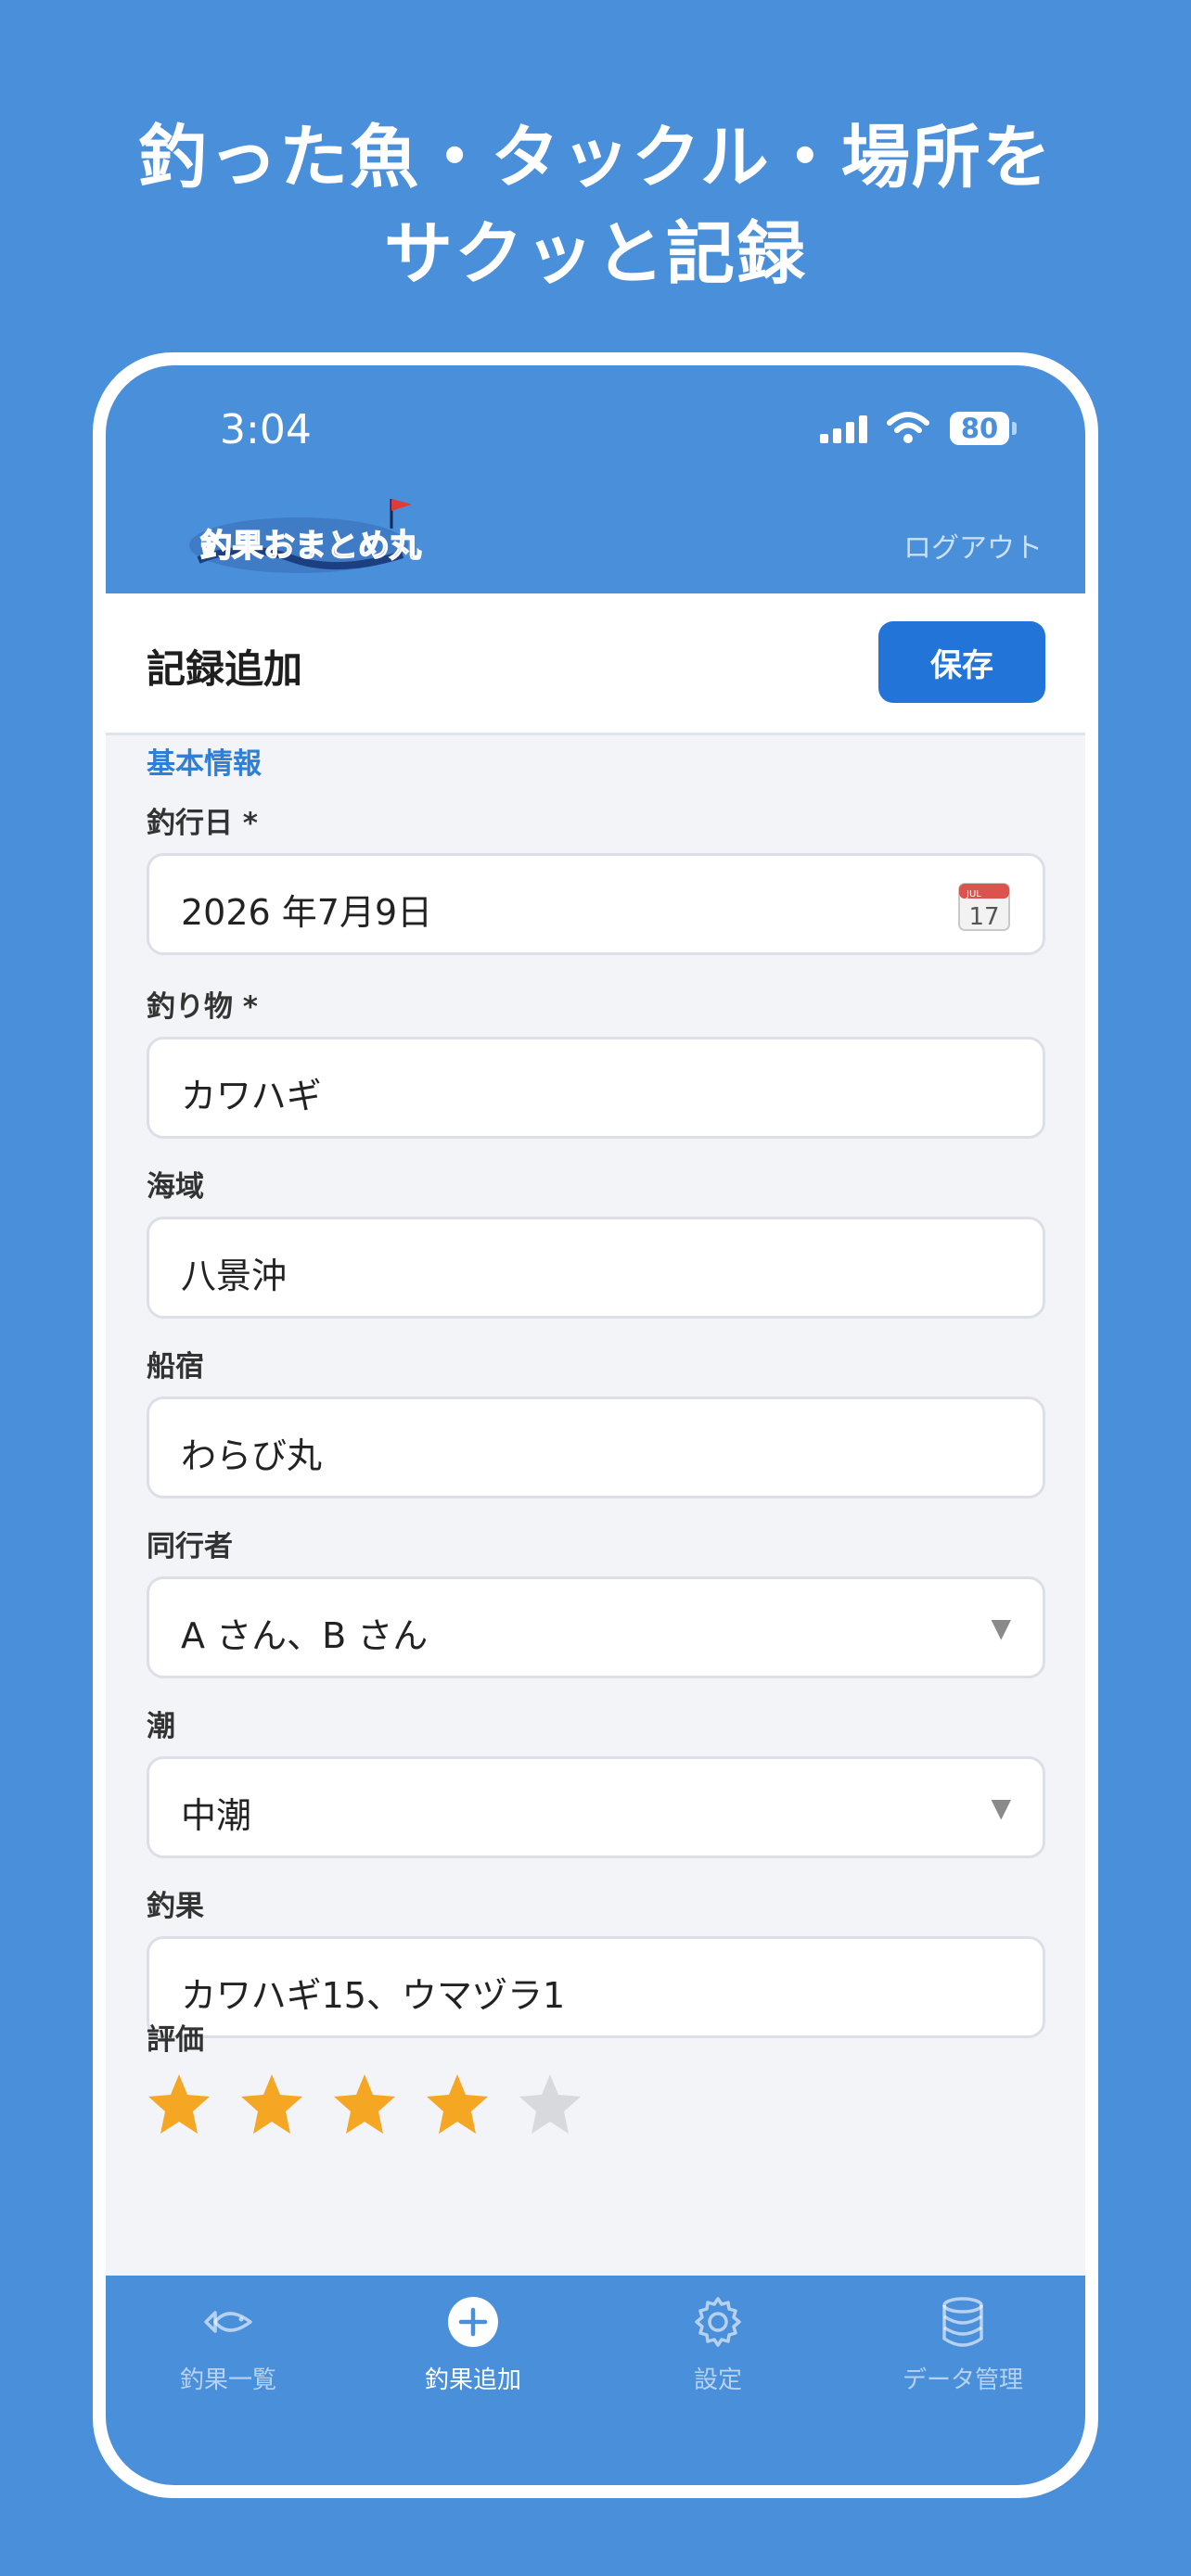 The image size is (1191, 2576). Describe the element at coordinates (252, 1455) in the screenshot. I see `boat-inn-value: わらび丸` at that location.